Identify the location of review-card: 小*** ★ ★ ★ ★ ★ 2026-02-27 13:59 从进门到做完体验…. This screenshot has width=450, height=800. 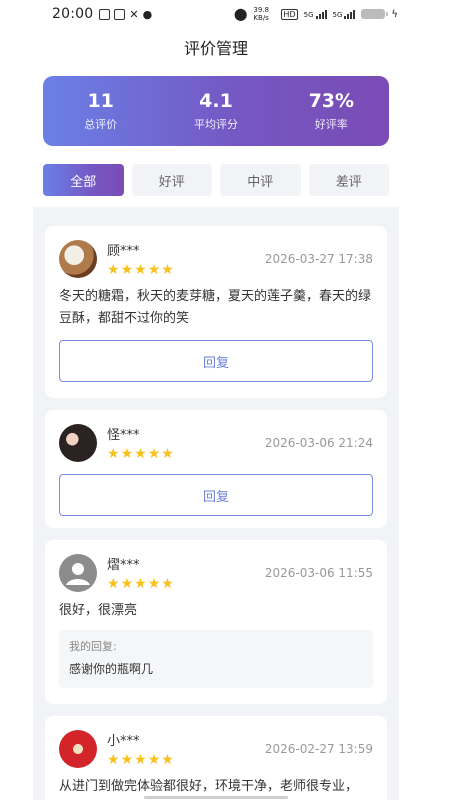
(216, 758).